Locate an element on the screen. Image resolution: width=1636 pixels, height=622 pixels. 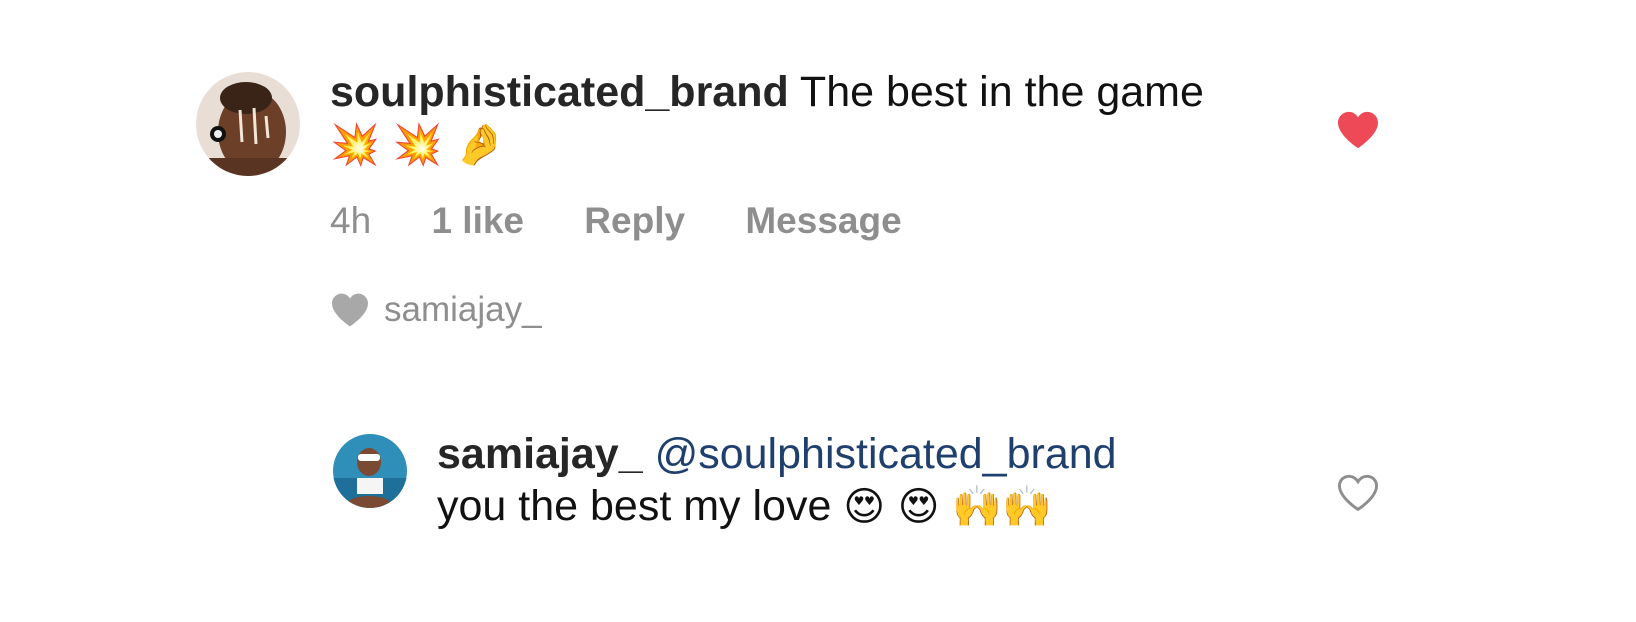
comment-emojis: 💥 💥 🤌 is located at coordinates (417, 145).